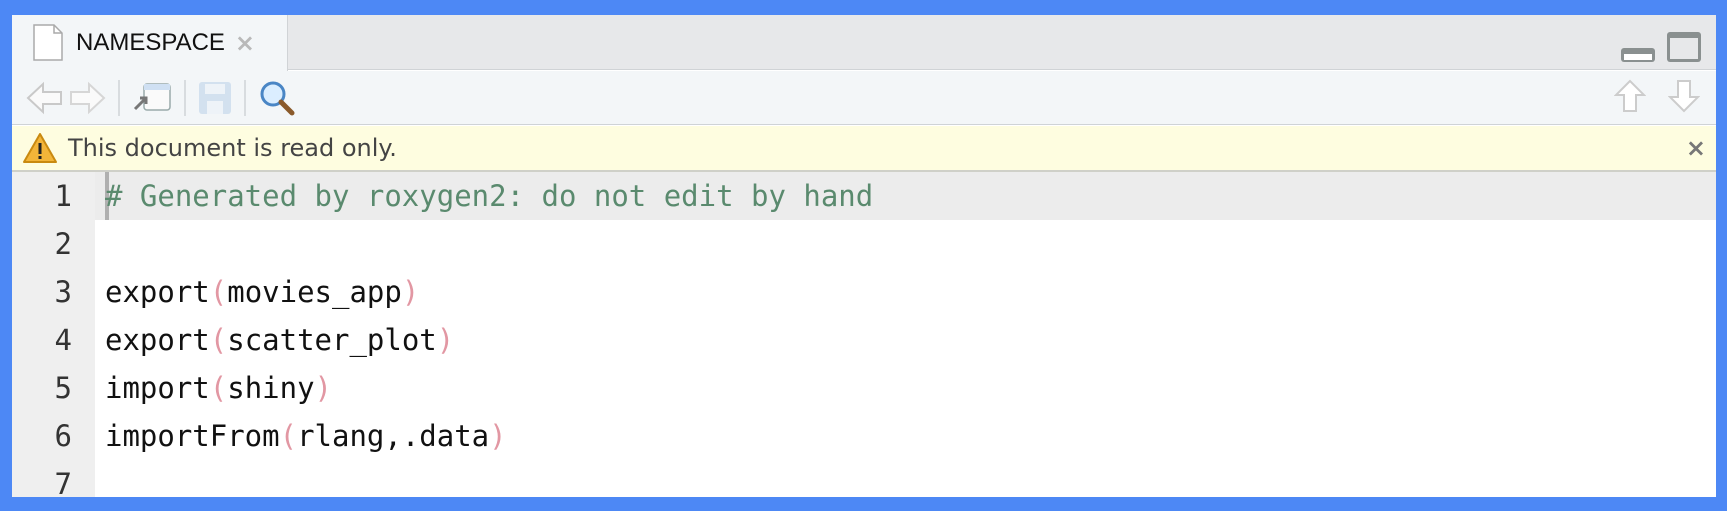  Describe the element at coordinates (63, 436) in the screenshot. I see `line-number: 6` at that location.